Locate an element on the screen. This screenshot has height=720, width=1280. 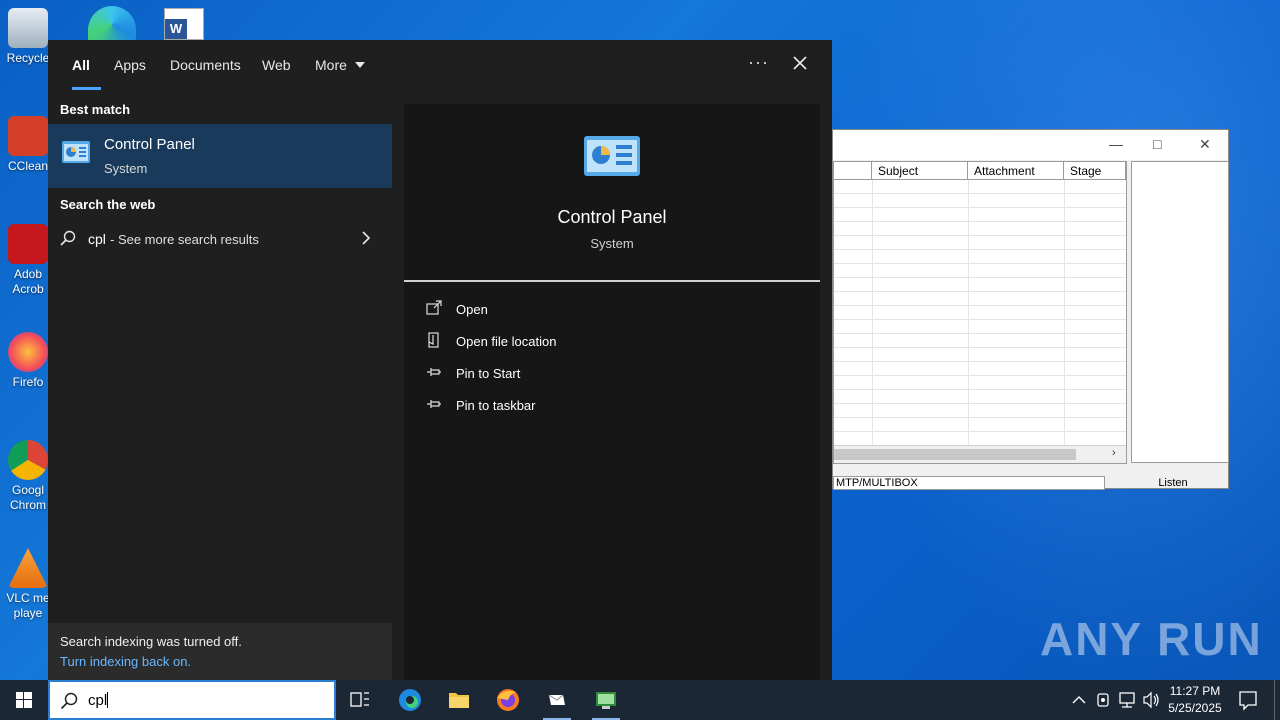
status-field: MTP/MULTIBOX is located at coordinates (969, 483).